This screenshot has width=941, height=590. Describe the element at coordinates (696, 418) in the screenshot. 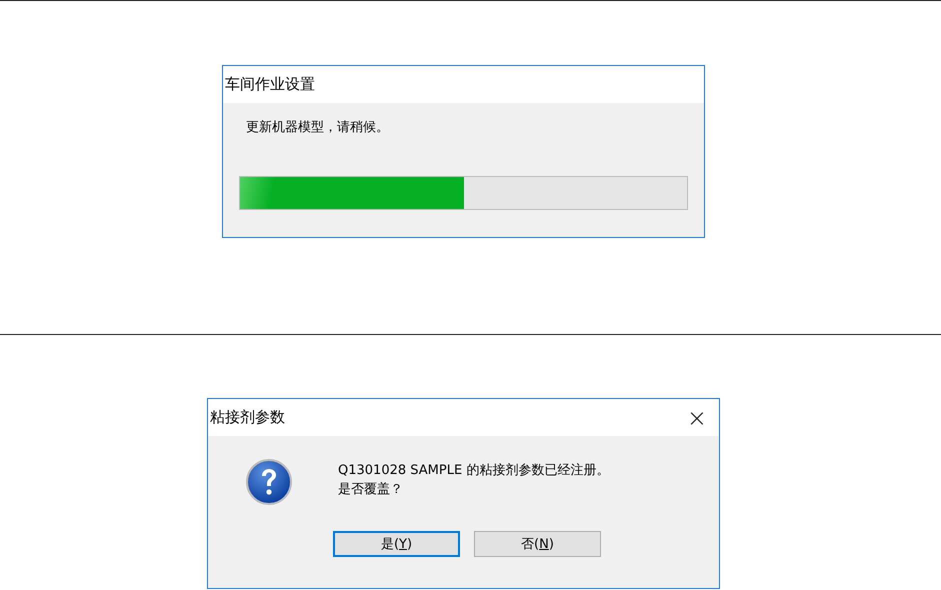

I see `close-button: ×` at that location.